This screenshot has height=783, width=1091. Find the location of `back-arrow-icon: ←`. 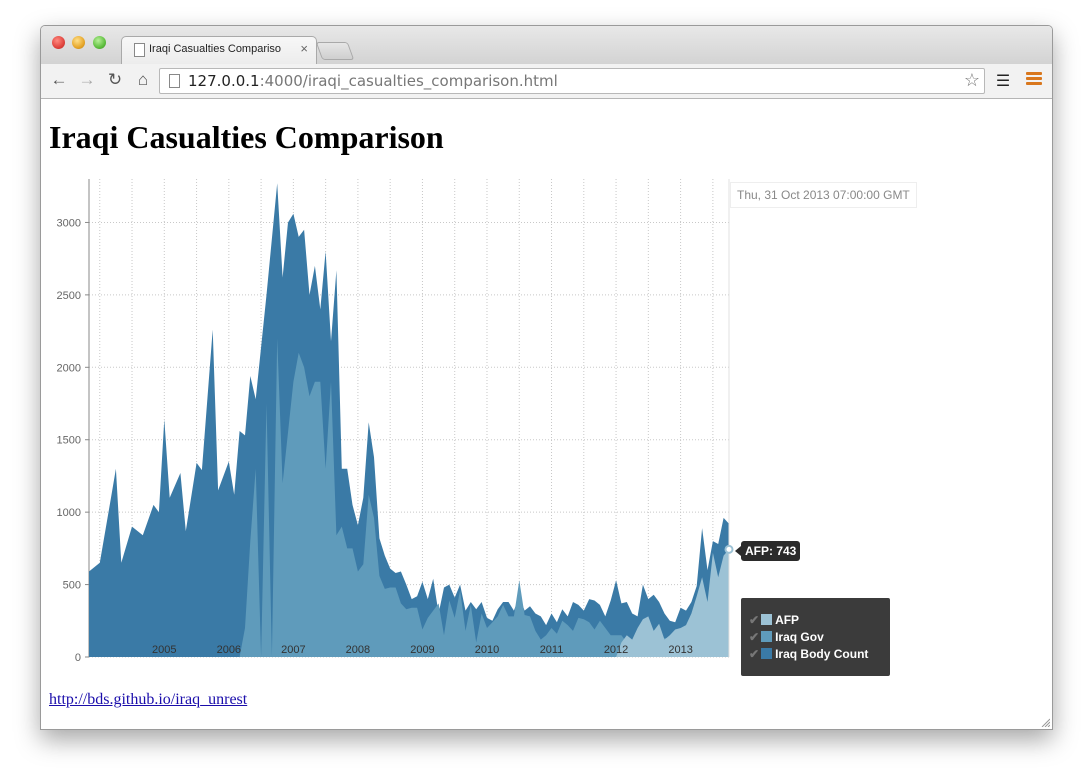

back-arrow-icon: ← is located at coordinates (59, 80).